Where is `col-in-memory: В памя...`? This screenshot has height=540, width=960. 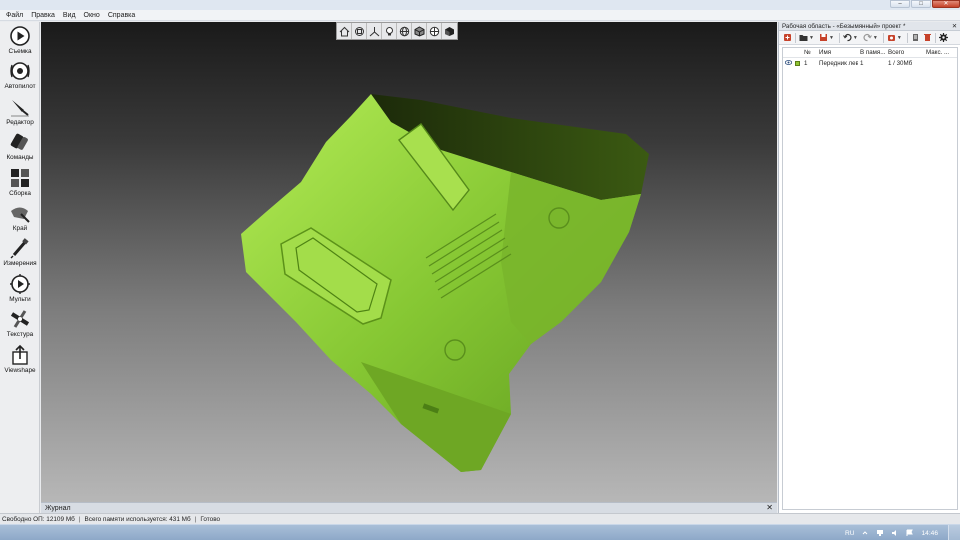 col-in-memory: В памя... is located at coordinates (872, 52).